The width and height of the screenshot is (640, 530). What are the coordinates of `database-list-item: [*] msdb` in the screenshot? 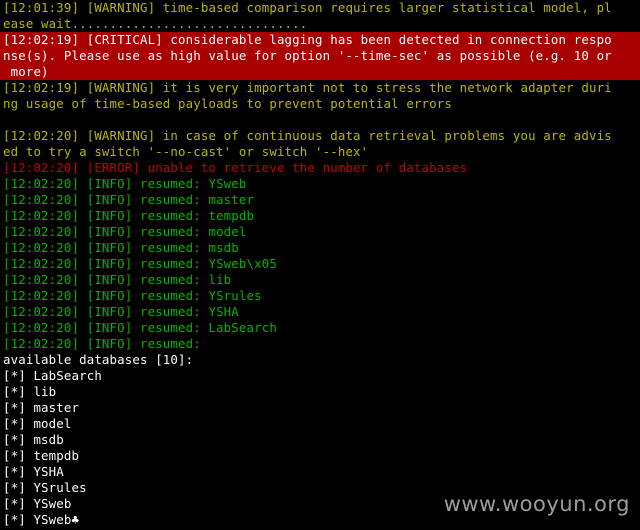 It's located at (33, 439).